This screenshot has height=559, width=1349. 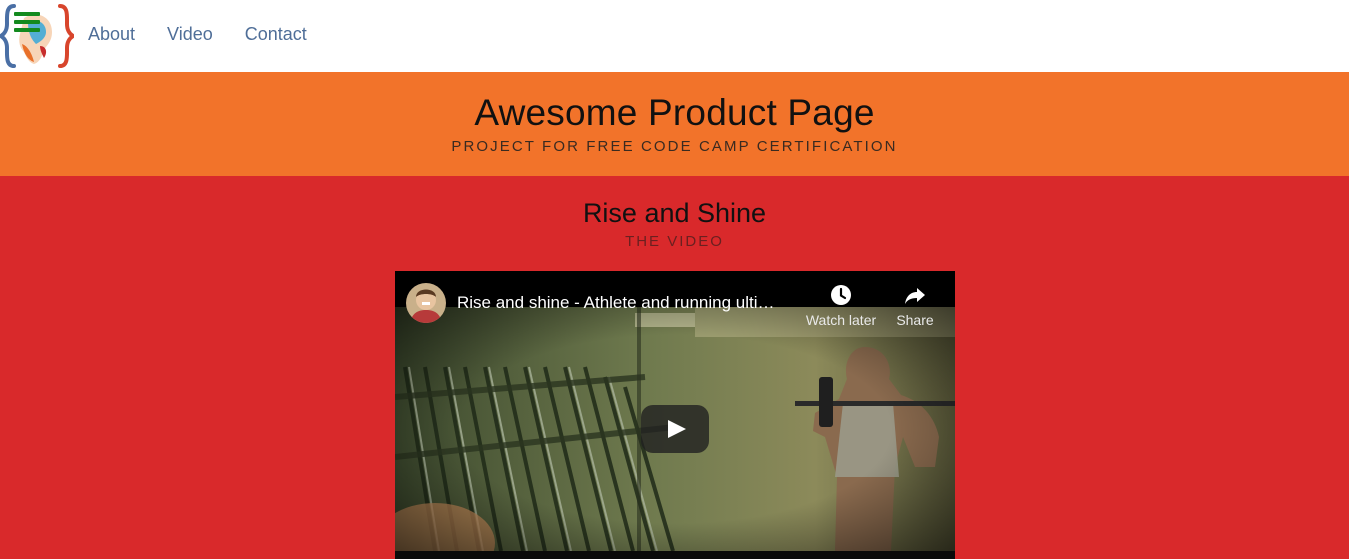 I want to click on play-icon, so click(x=675, y=429).